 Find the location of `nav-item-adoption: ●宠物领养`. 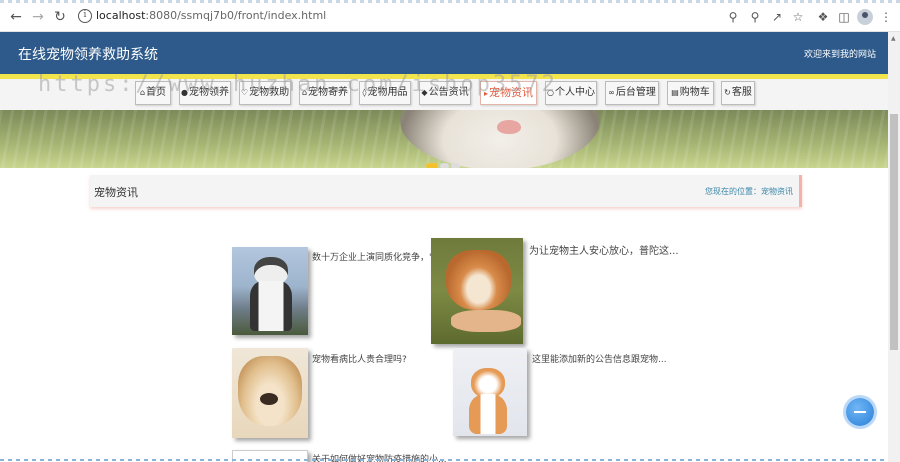

nav-item-adoption: ●宠物领养 is located at coordinates (205, 93).